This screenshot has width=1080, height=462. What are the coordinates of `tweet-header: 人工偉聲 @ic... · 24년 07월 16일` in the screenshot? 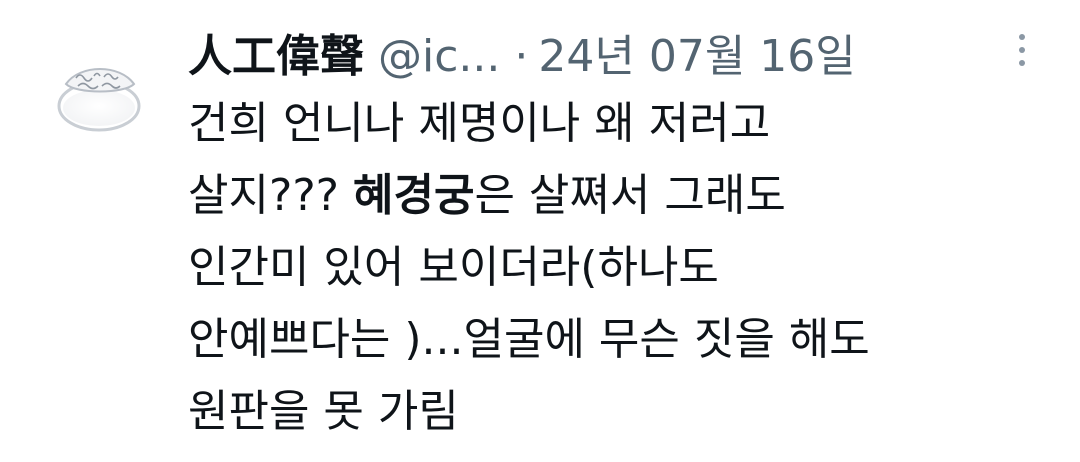 It's located at (522, 51).